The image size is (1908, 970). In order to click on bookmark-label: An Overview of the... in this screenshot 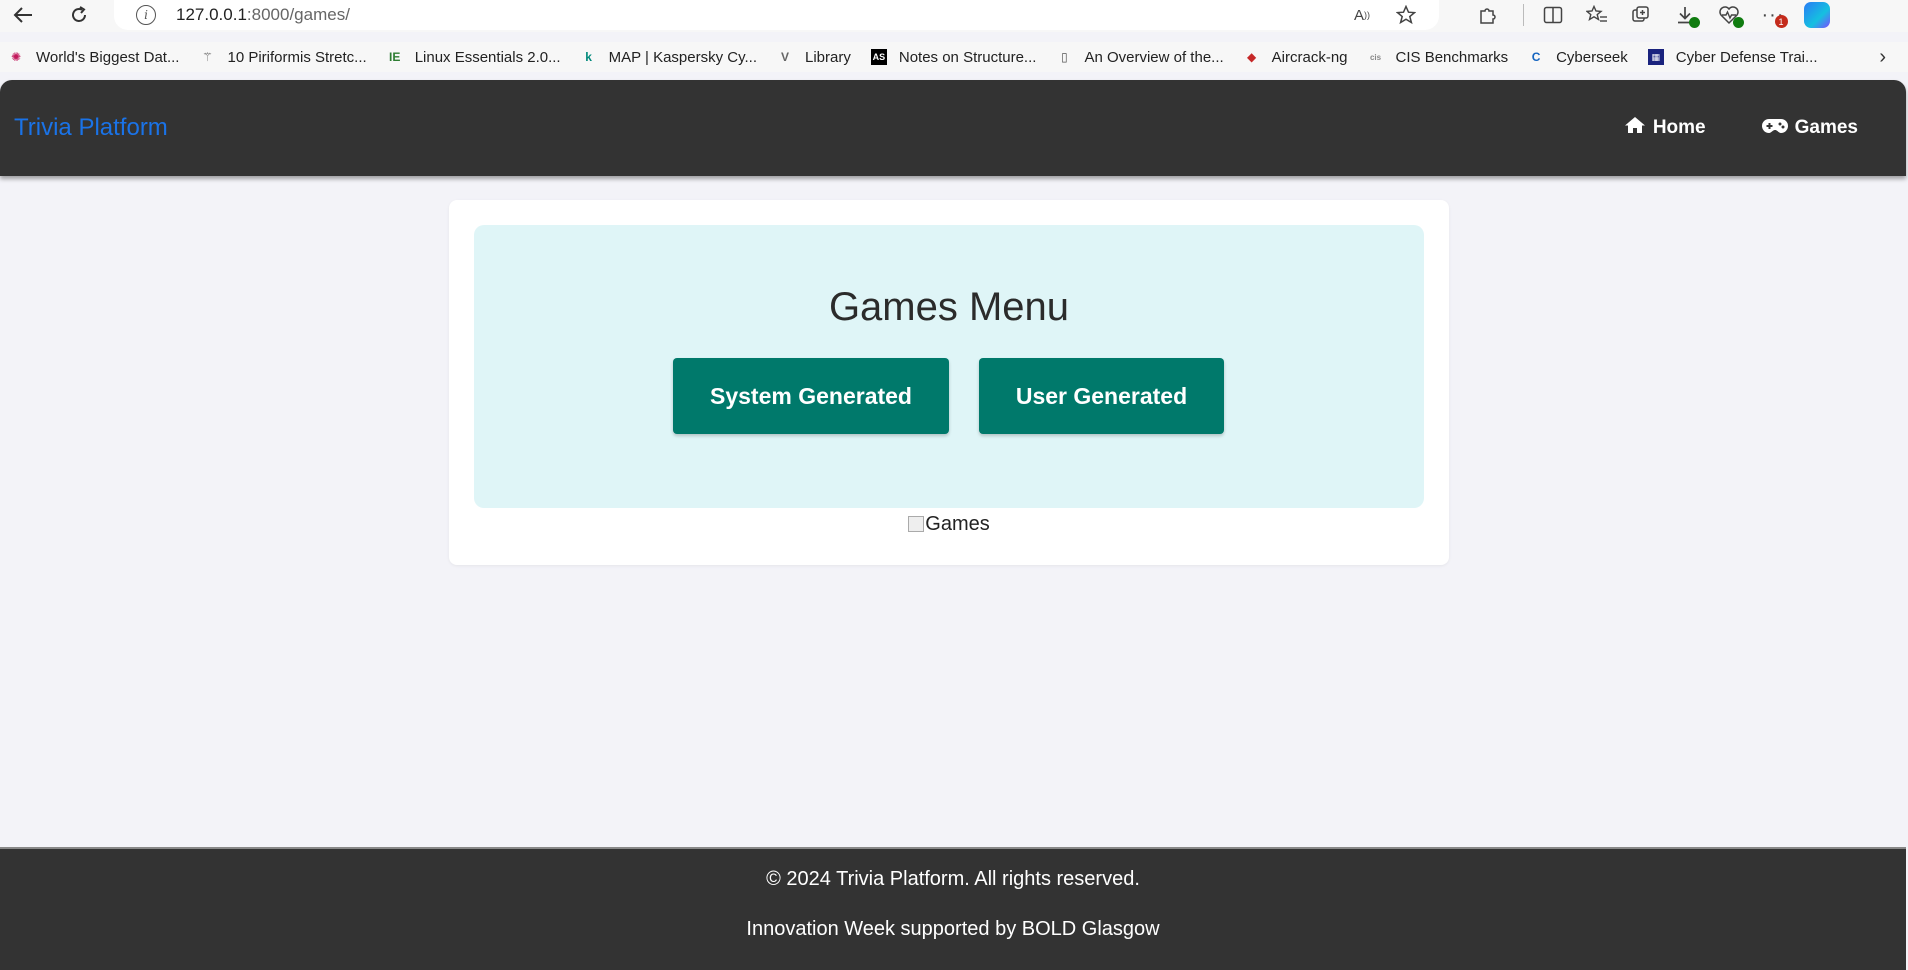, I will do `click(1154, 57)`.